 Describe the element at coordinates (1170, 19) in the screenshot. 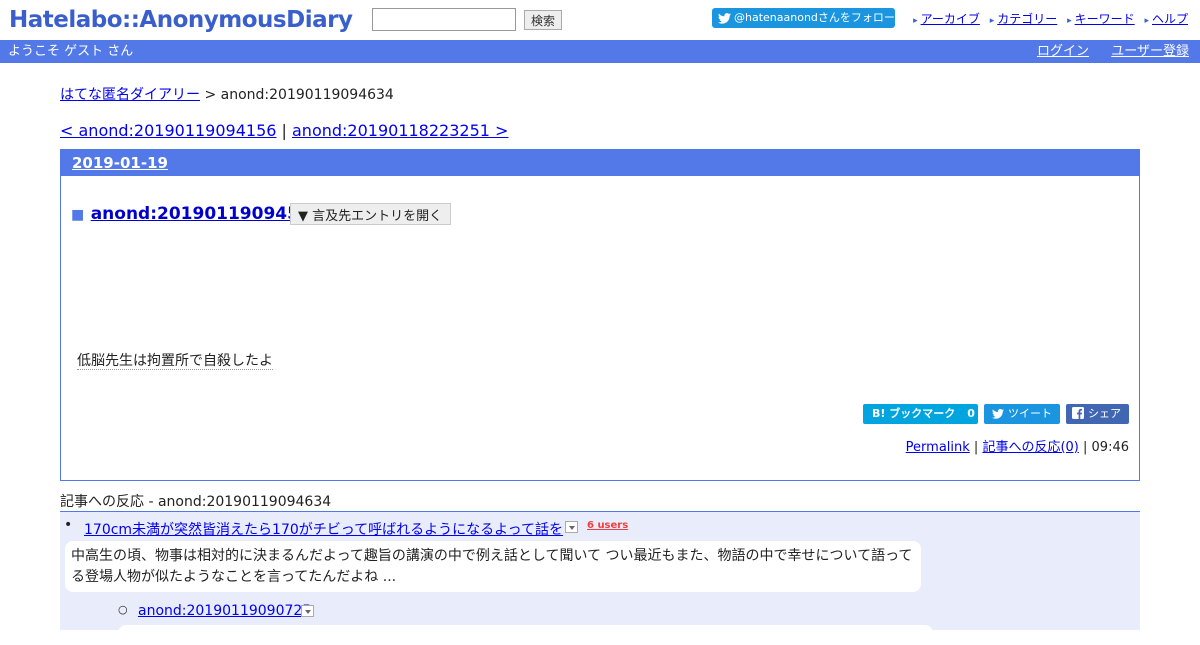

I see `nav-help-link: ヘルプ` at that location.